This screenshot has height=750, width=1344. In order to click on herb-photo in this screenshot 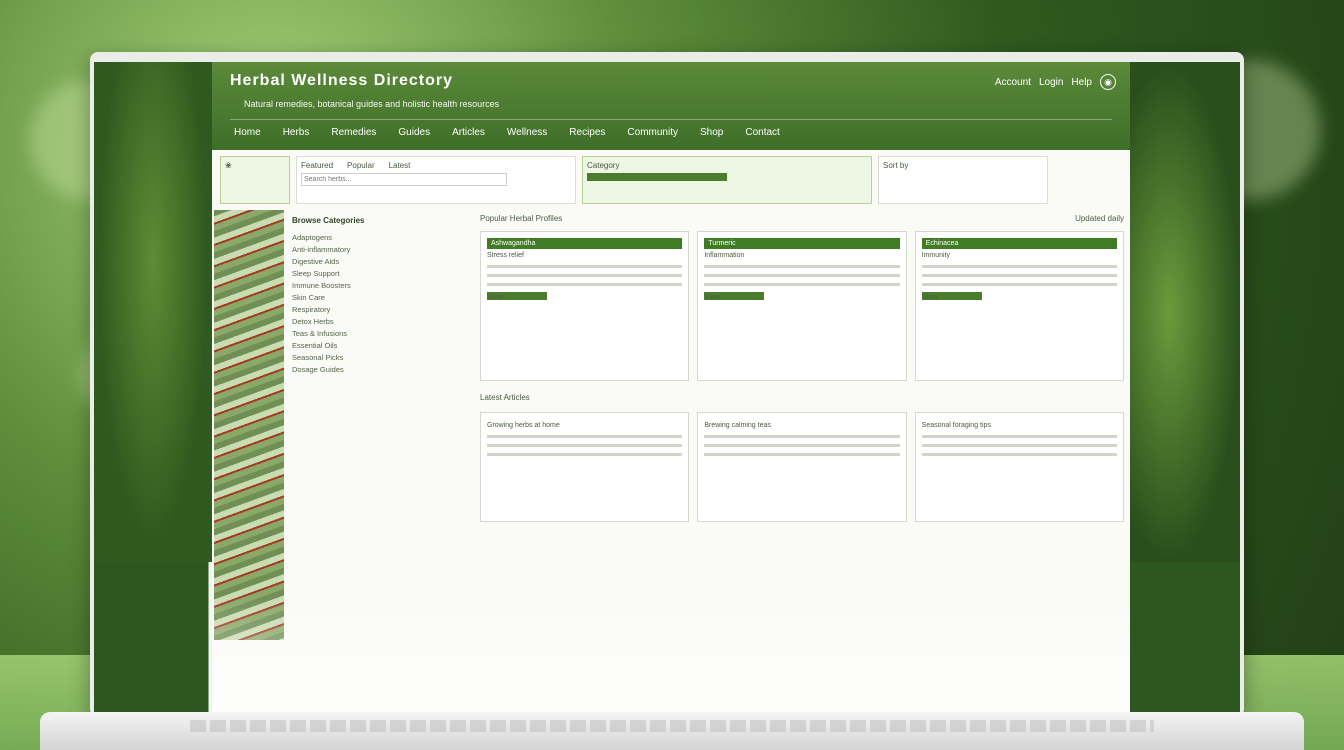, I will do `click(249, 425)`.